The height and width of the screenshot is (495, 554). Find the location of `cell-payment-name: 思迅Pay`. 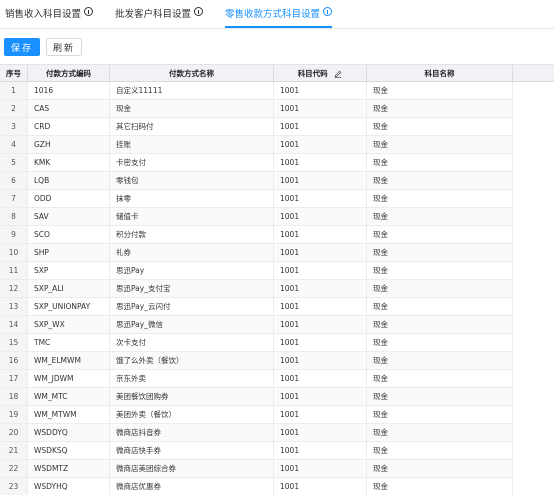

cell-payment-name: 思迅Pay is located at coordinates (192, 270).